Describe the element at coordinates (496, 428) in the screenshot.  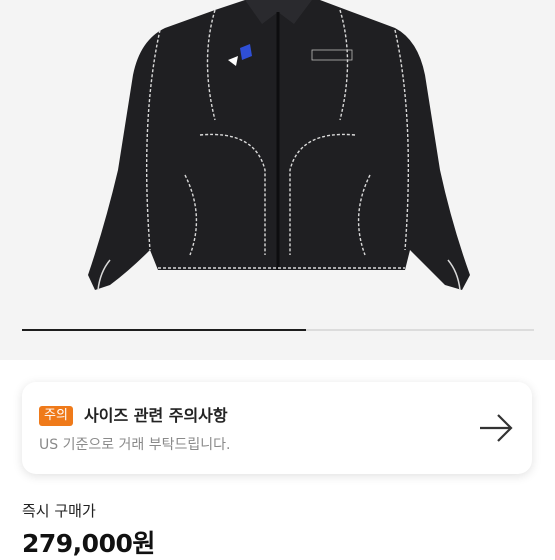
I see `arrow-right-icon` at that location.